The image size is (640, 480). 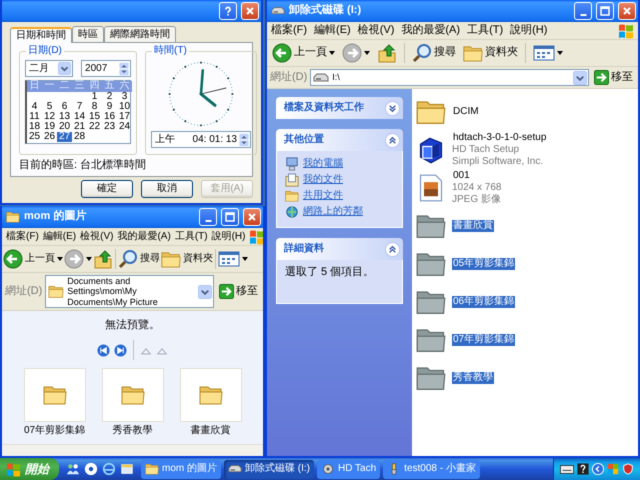 What do you see at coordinates (473, 378) in the screenshot?
I see `file-name: 秀香教學` at bounding box center [473, 378].